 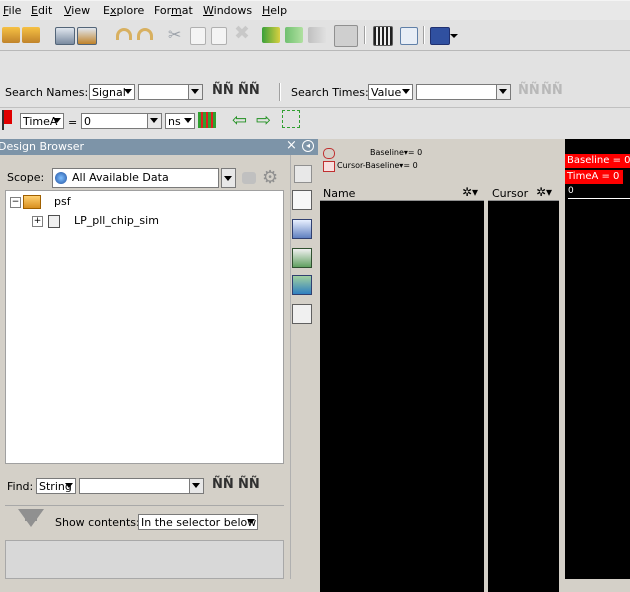 I want to click on search-times-type-select: Value, so click(x=390, y=92).